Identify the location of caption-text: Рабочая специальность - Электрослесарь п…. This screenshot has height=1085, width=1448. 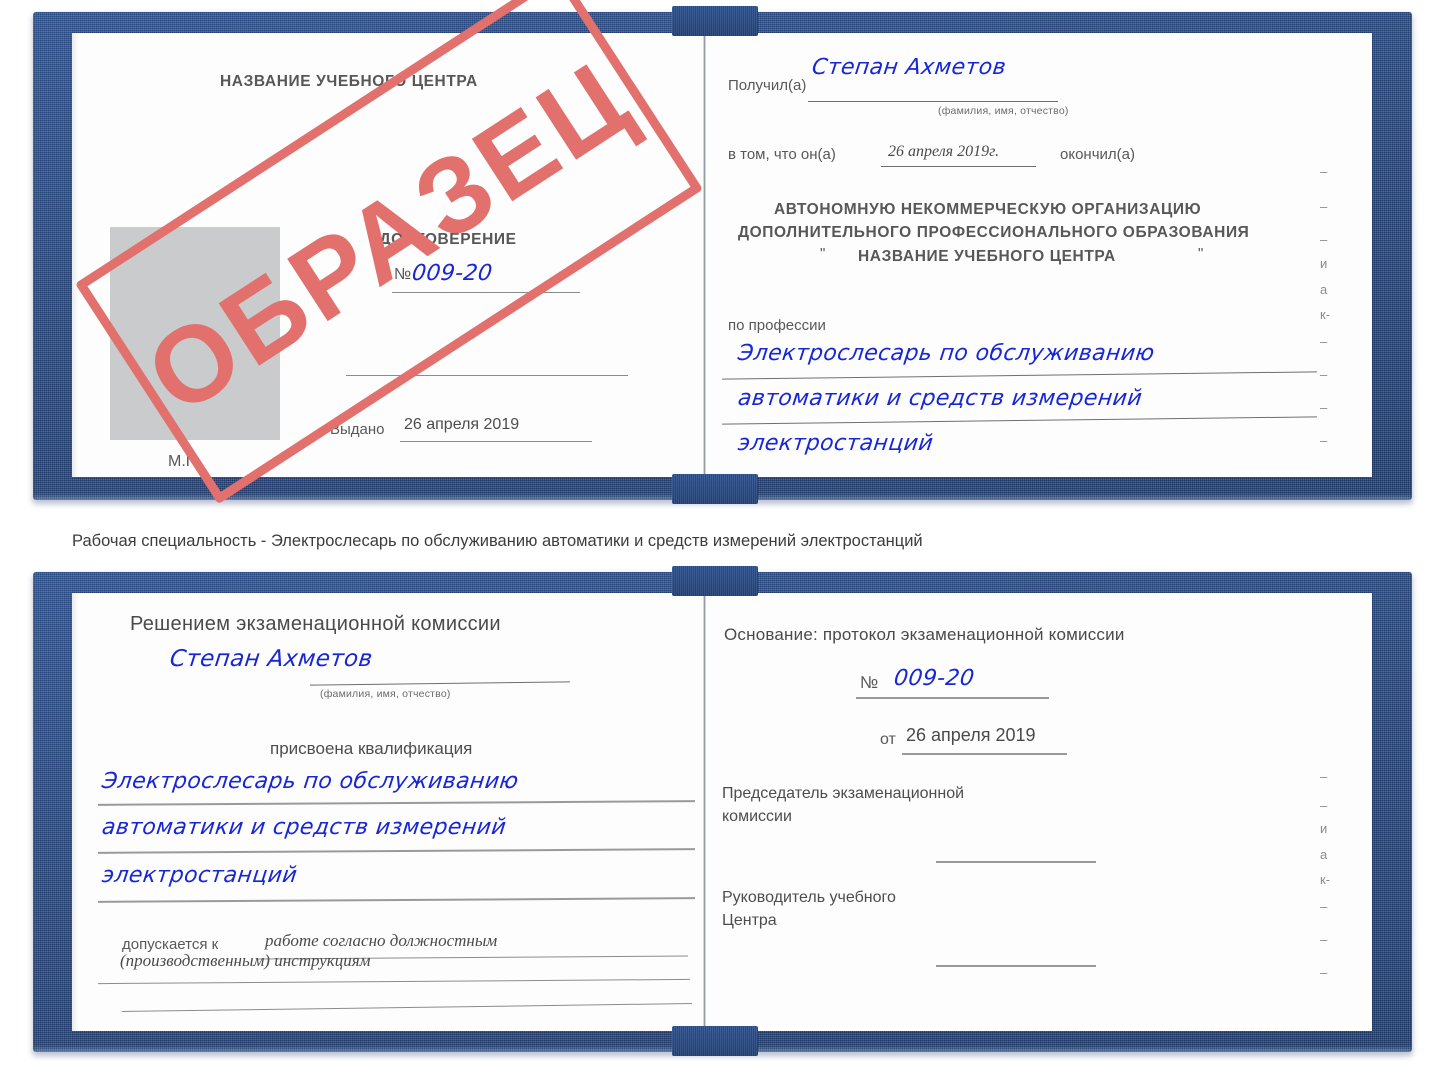
(497, 541).